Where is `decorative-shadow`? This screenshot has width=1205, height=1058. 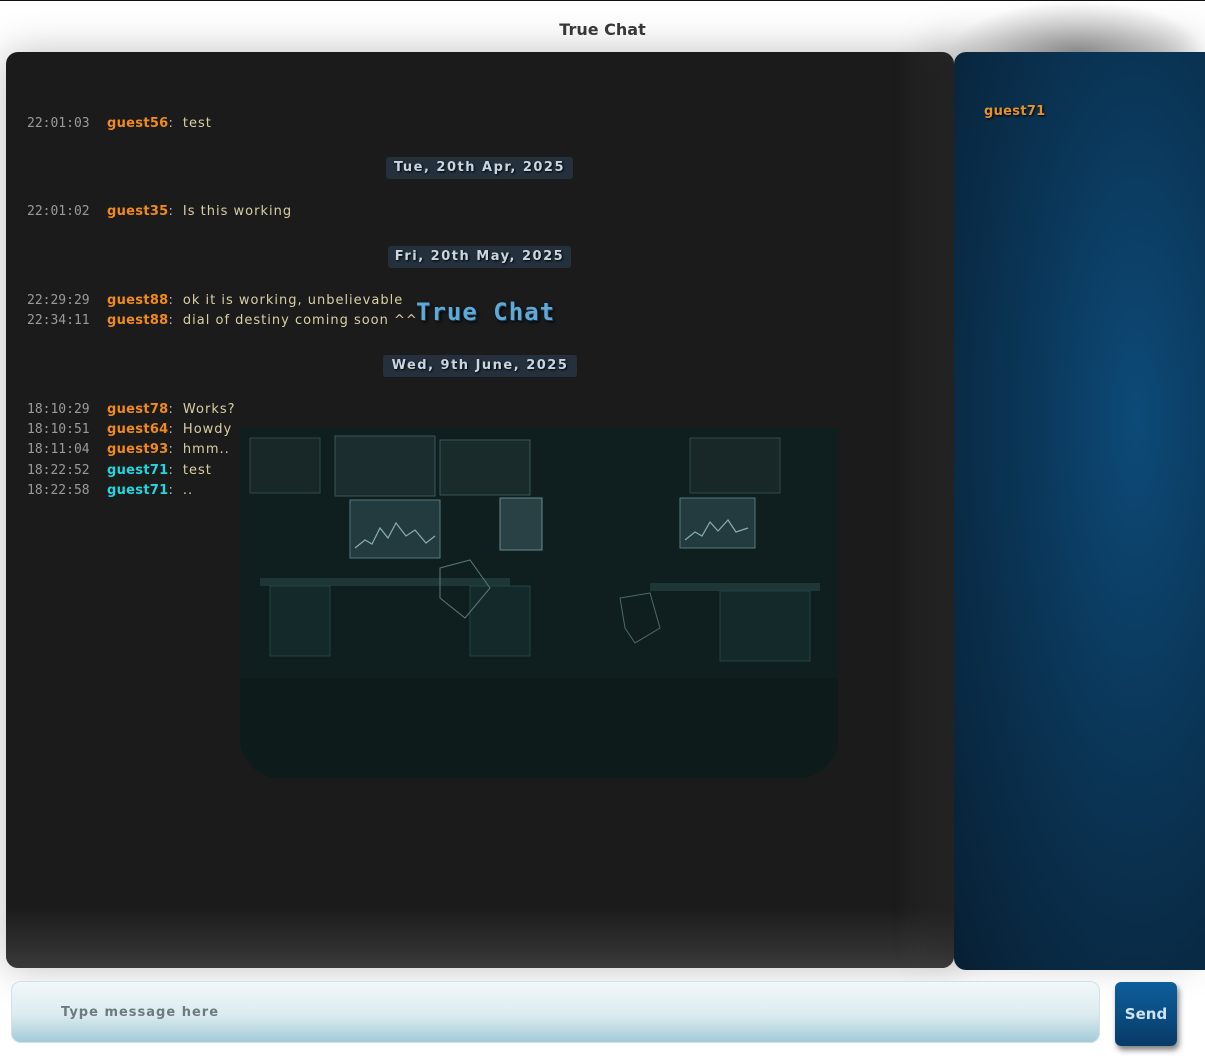 decorative-shadow is located at coordinates (1077, 26).